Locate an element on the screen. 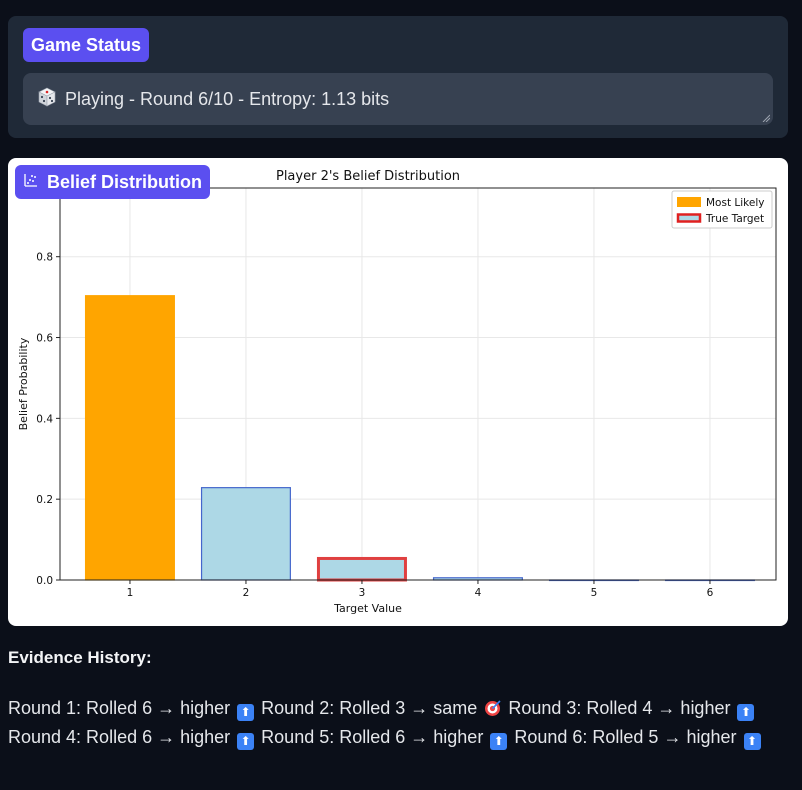  resize-handle-icon is located at coordinates (766, 118).